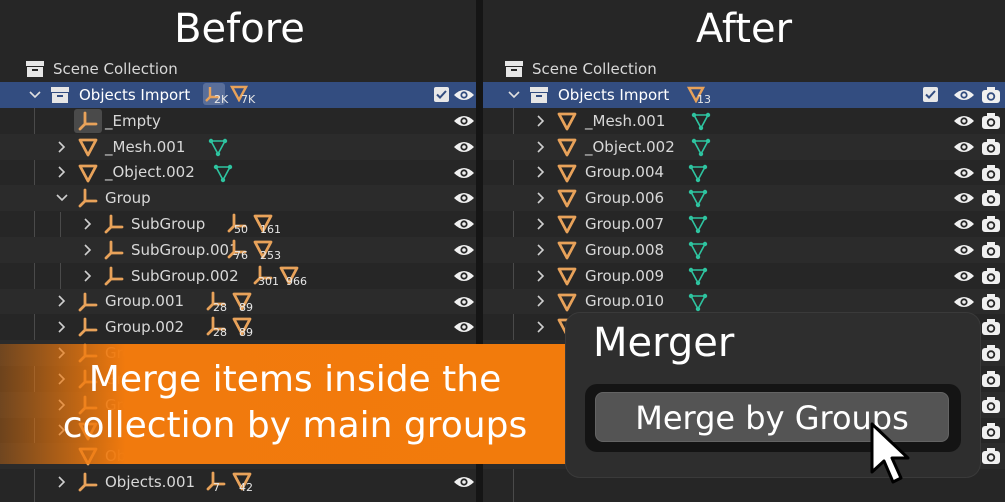  I want to click on tree-row: Group, so click(239, 198).